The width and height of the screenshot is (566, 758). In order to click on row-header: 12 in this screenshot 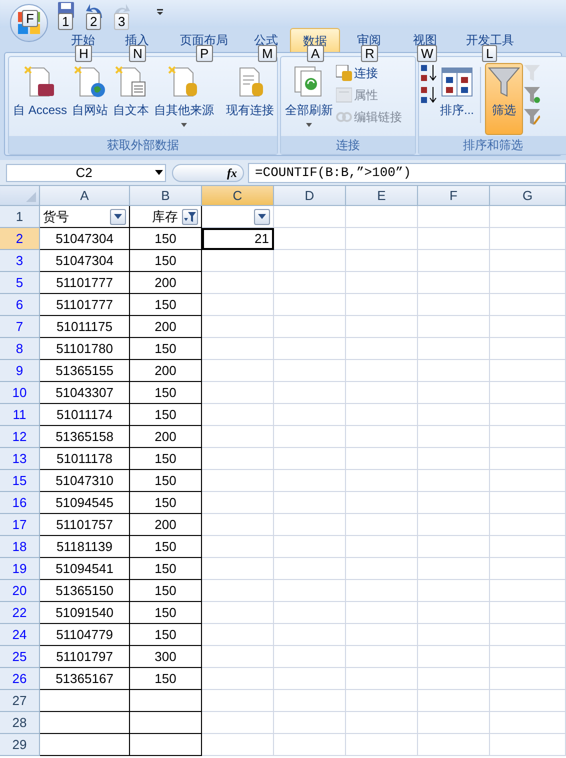, I will do `click(20, 437)`.